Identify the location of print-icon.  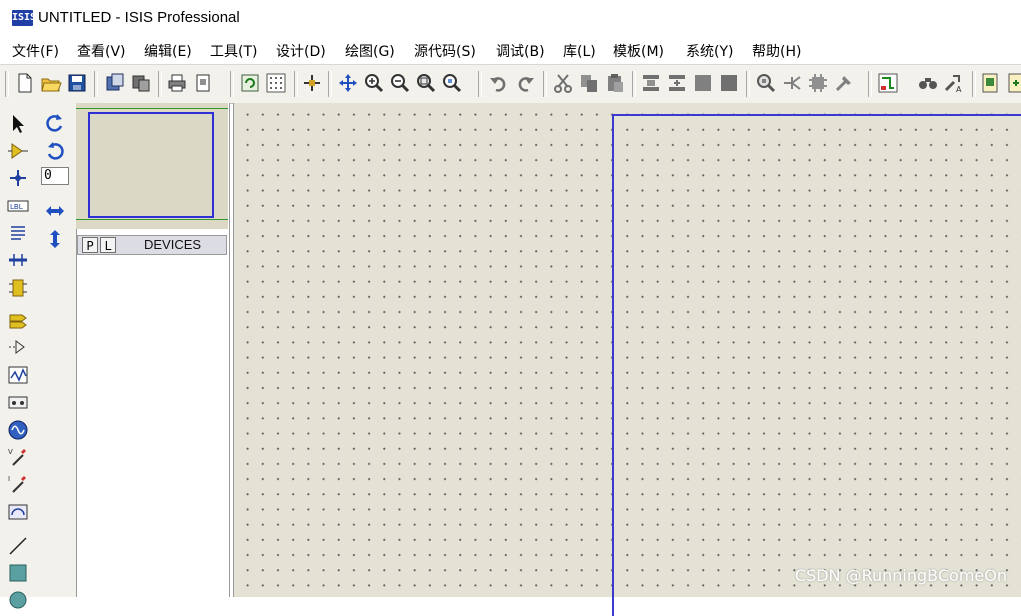
(177, 83).